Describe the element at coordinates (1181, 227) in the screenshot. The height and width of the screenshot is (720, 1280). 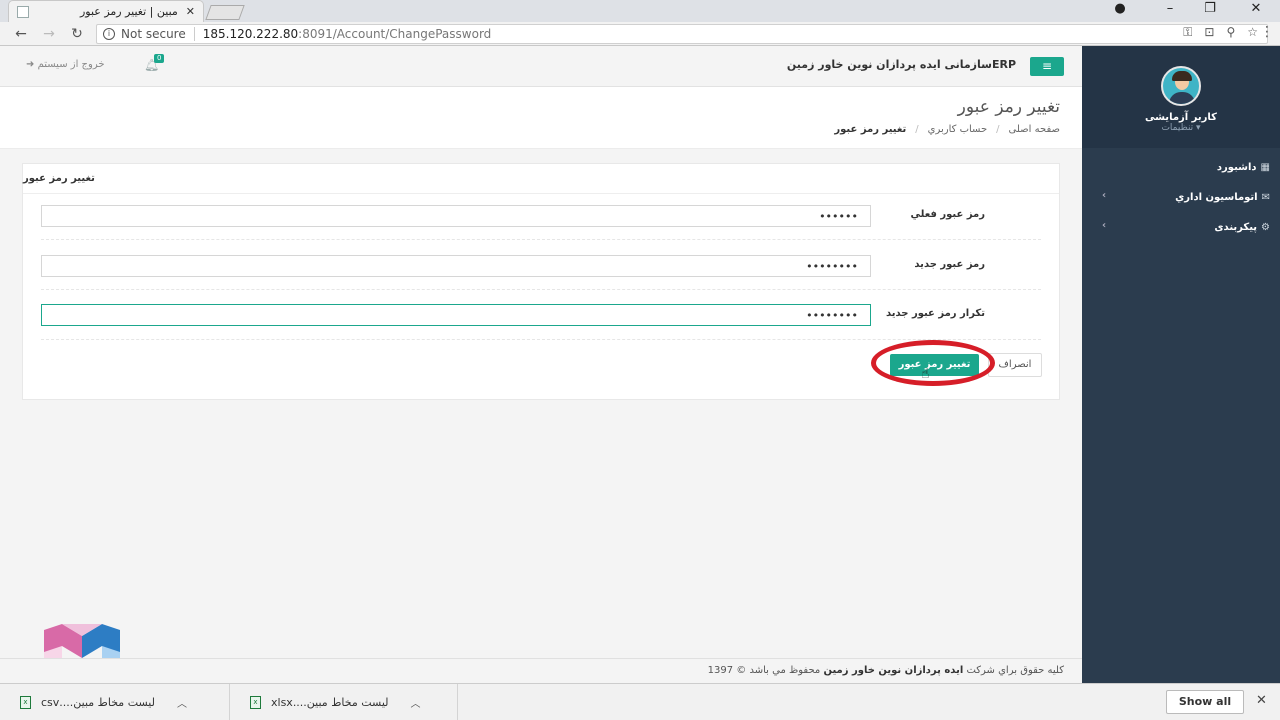
I see `sidebar-item-configuration: ⚙ پيکربندی ‹` at that location.